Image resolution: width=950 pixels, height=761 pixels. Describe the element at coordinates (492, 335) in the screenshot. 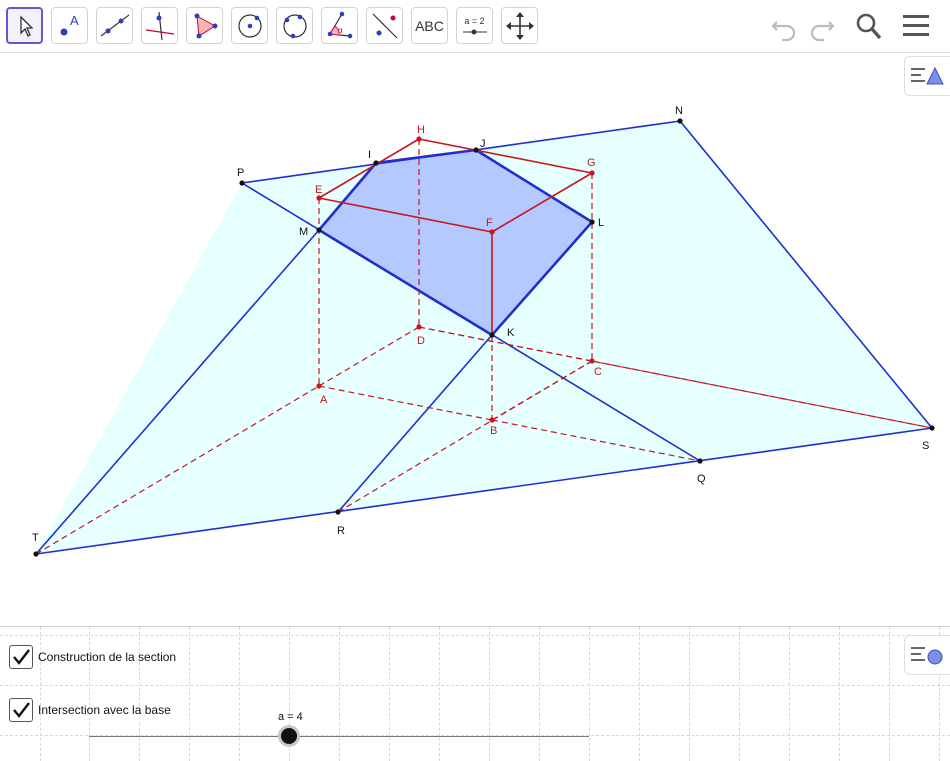

I see `point-K` at that location.